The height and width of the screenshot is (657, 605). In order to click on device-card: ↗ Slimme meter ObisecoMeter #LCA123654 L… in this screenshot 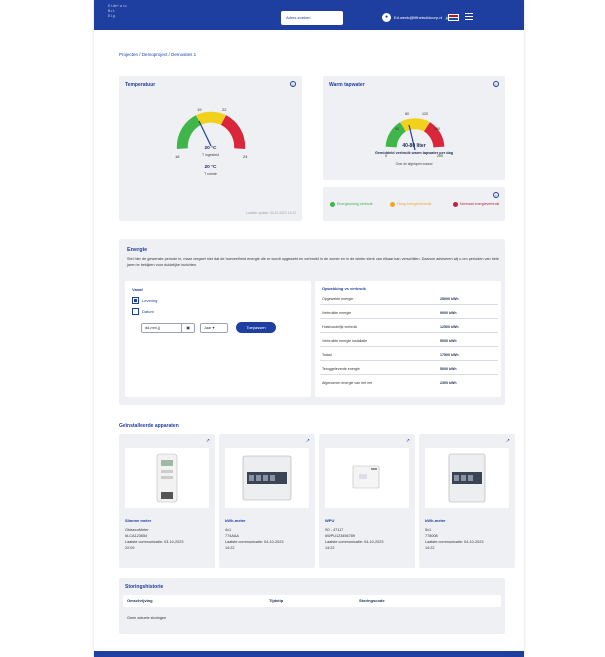, I will do `click(167, 501)`.